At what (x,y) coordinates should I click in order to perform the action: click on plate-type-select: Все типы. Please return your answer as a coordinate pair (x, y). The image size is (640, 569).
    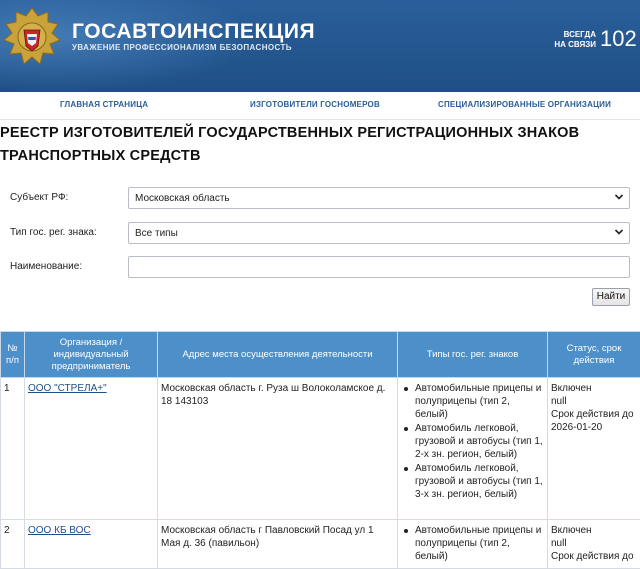
    Looking at the image, I should click on (379, 233).